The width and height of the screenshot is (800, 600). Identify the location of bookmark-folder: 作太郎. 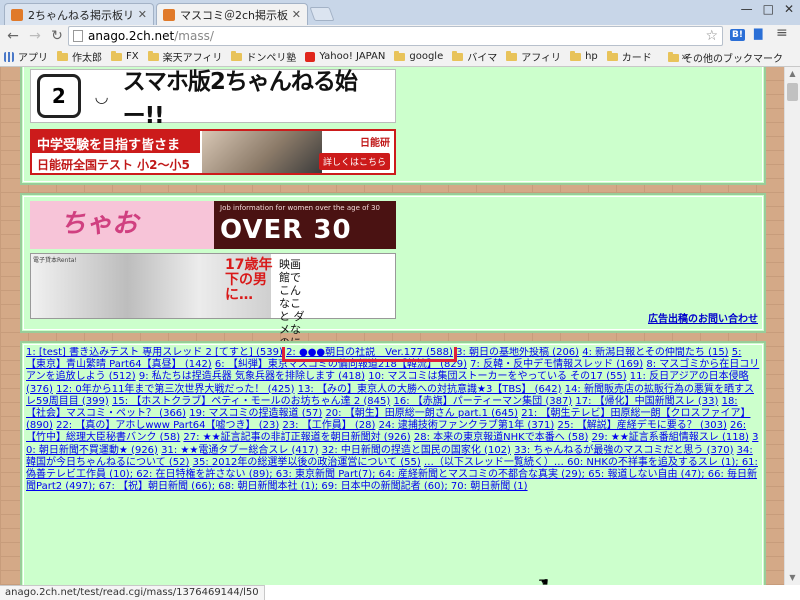
(79, 56).